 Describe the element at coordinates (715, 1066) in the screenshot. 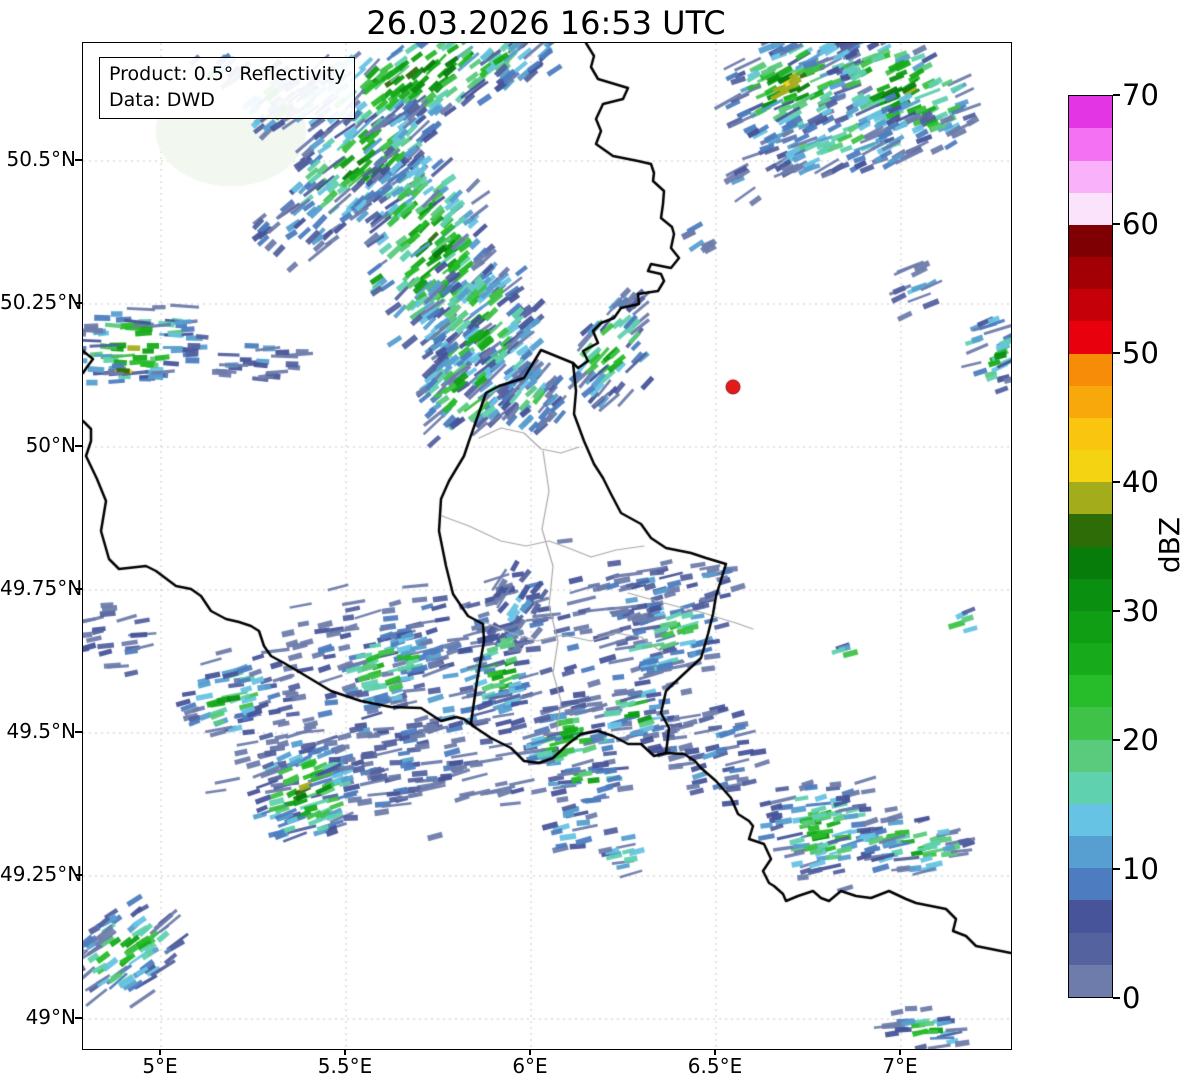

I see `x-tick-label: 6.5°E` at that location.